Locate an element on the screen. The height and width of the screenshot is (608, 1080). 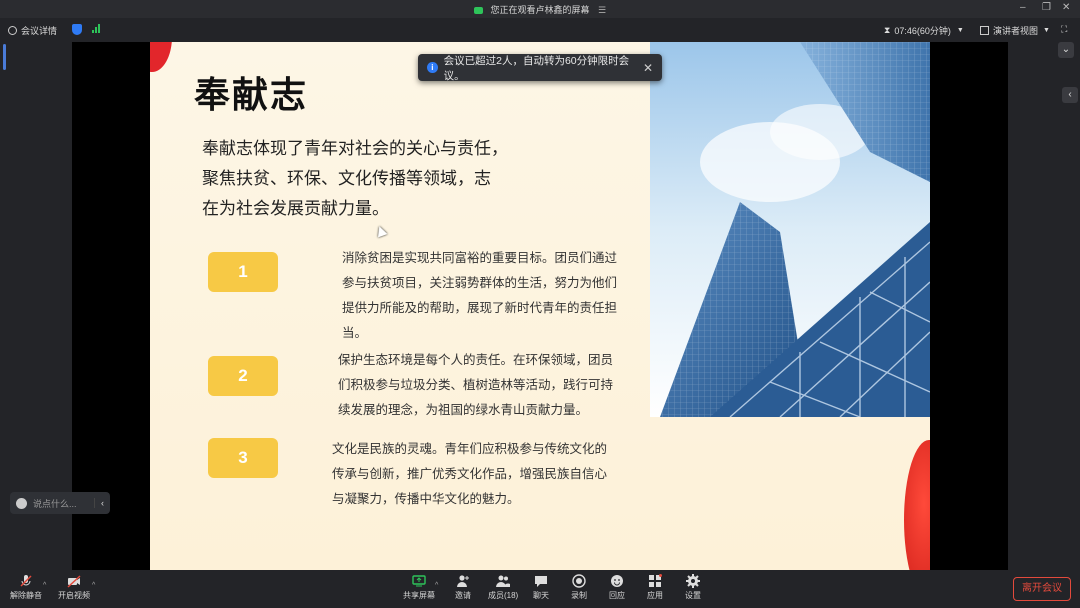
mouse-cursor-icon is located at coordinates (381, 231).